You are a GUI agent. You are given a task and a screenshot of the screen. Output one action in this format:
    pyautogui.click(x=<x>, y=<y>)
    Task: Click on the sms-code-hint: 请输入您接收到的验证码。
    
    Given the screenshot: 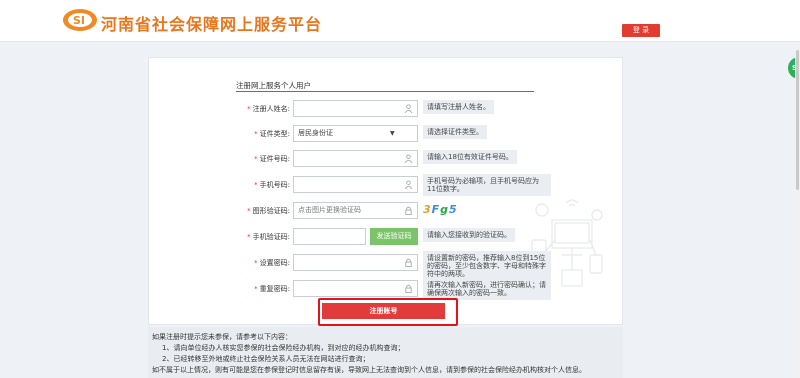 What is the action you would take?
    pyautogui.click(x=469, y=235)
    